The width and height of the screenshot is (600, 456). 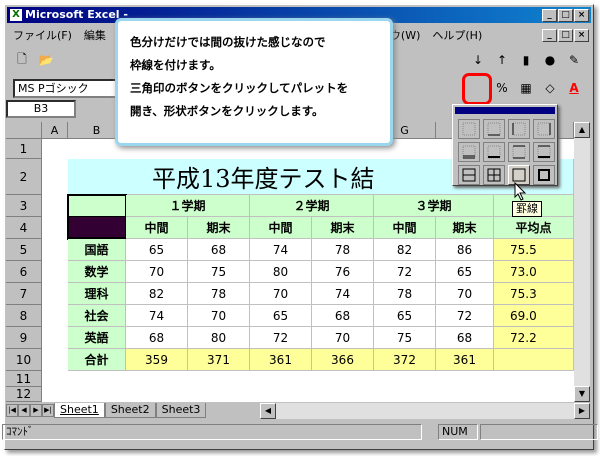 I want to click on thick-box-border-icon, so click(x=544, y=175).